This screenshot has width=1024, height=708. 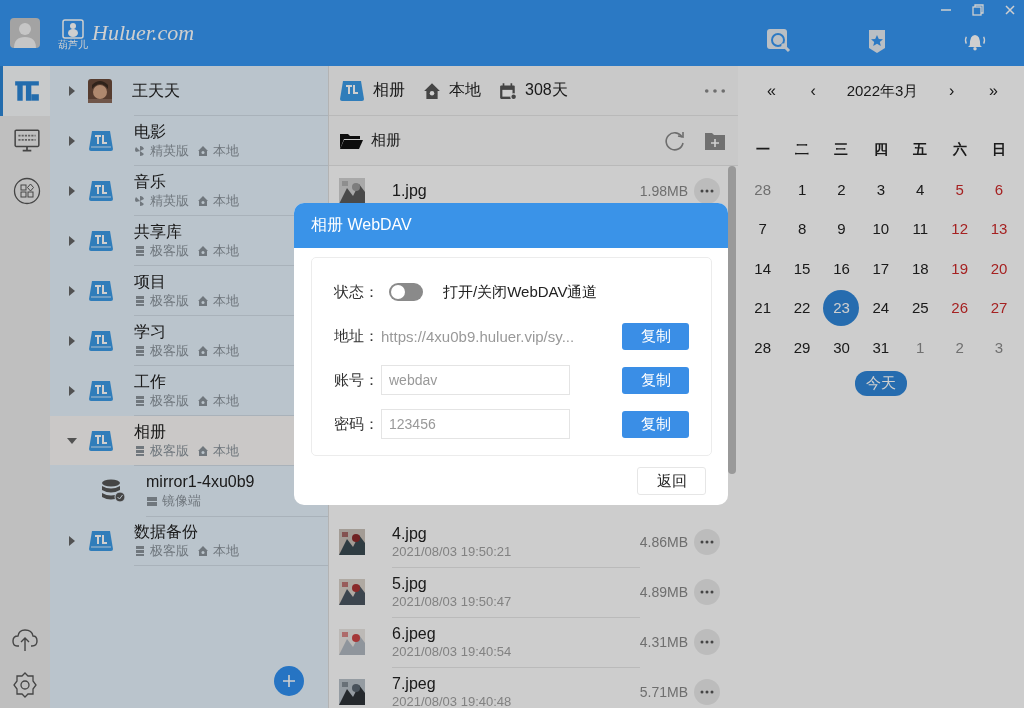 I want to click on caret-down-icon, so click(x=72, y=440).